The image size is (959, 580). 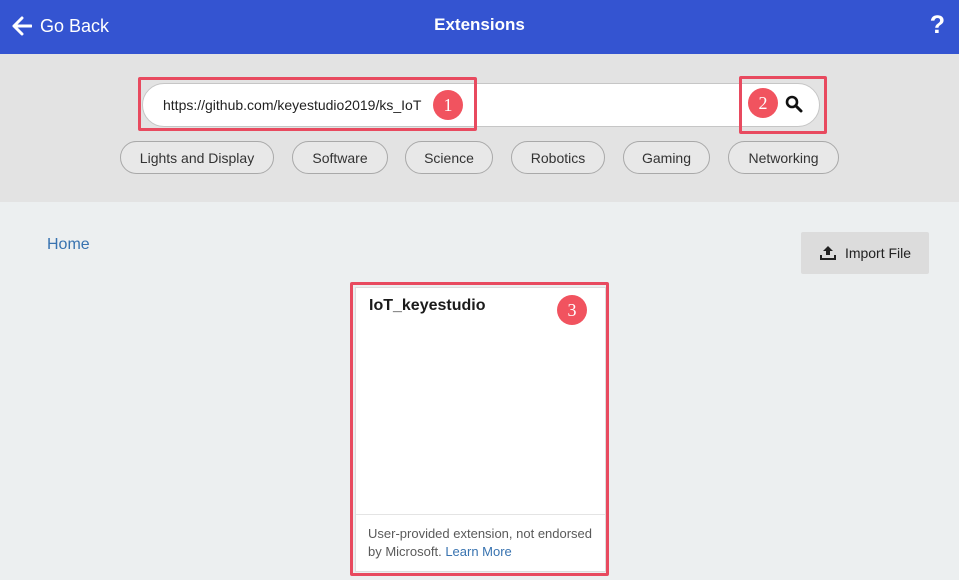 What do you see at coordinates (666, 157) in the screenshot?
I see `tag-gaming: Gaming` at bounding box center [666, 157].